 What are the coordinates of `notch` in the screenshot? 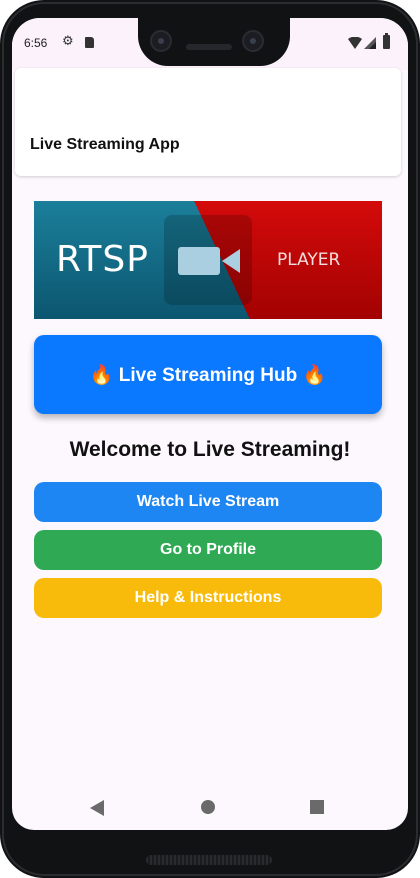 It's located at (214, 42).